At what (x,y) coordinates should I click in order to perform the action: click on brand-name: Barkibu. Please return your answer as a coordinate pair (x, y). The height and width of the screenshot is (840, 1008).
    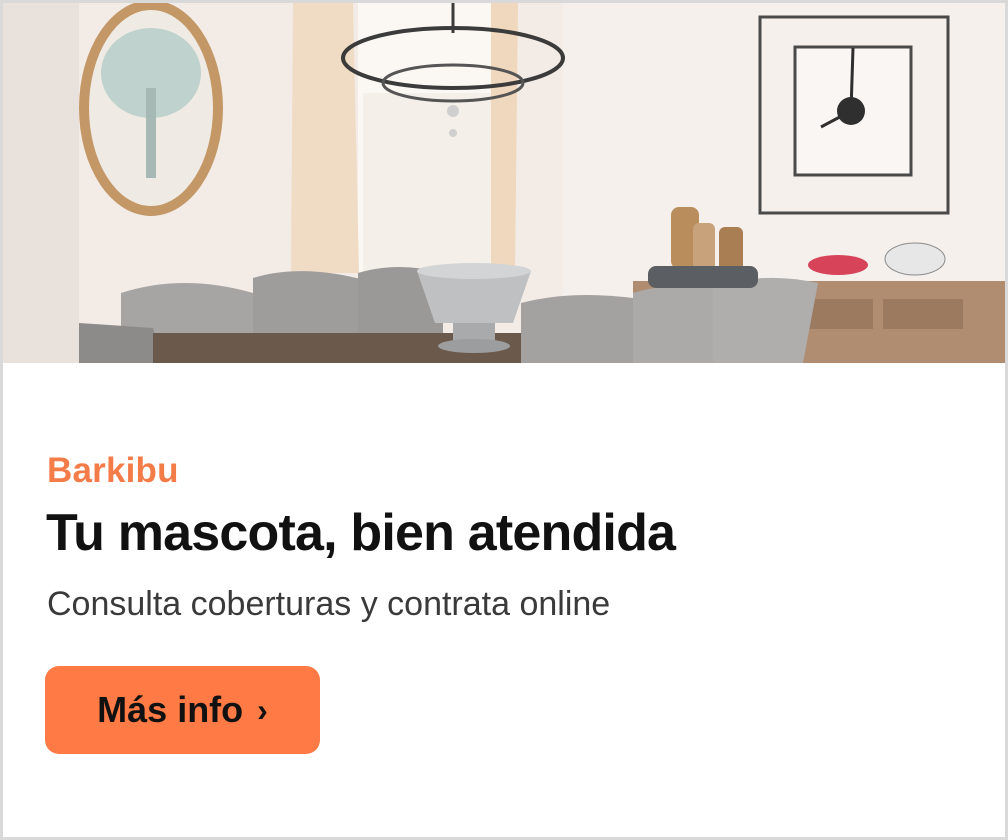
    Looking at the image, I should click on (113, 470).